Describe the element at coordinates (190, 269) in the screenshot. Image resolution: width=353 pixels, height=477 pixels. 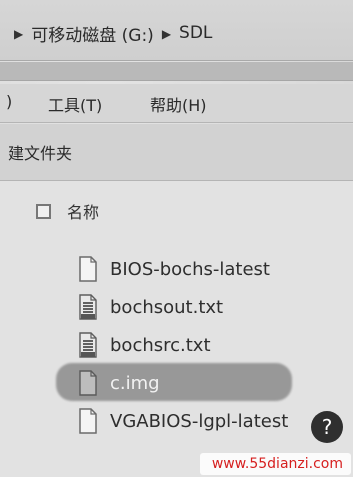
I see `file-name: BIOS-bochs-latest` at that location.